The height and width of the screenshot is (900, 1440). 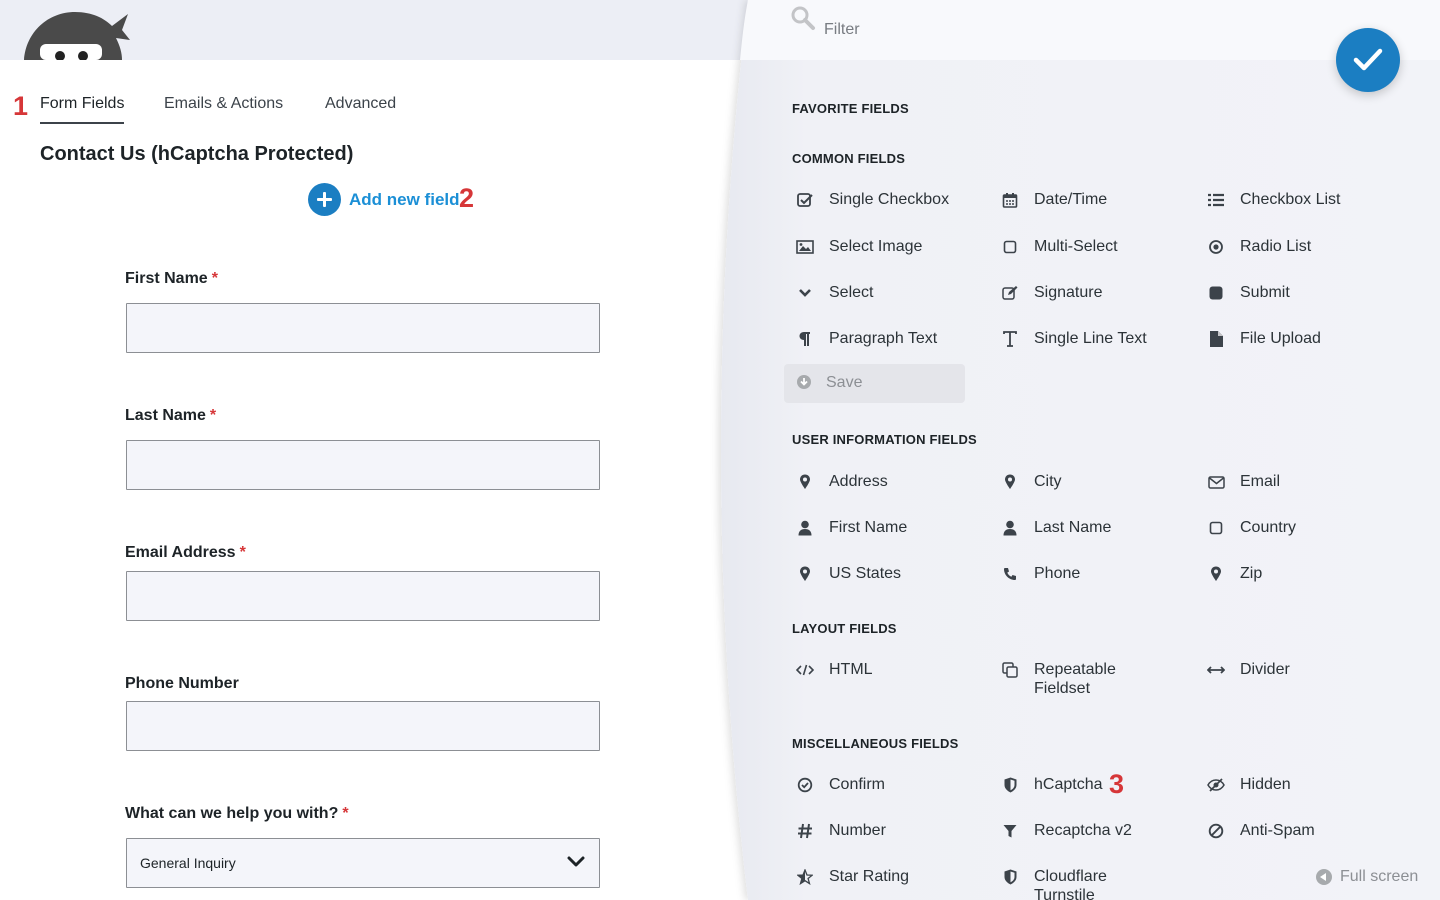 I want to click on field-hidden: Hidden, so click(x=1248, y=785).